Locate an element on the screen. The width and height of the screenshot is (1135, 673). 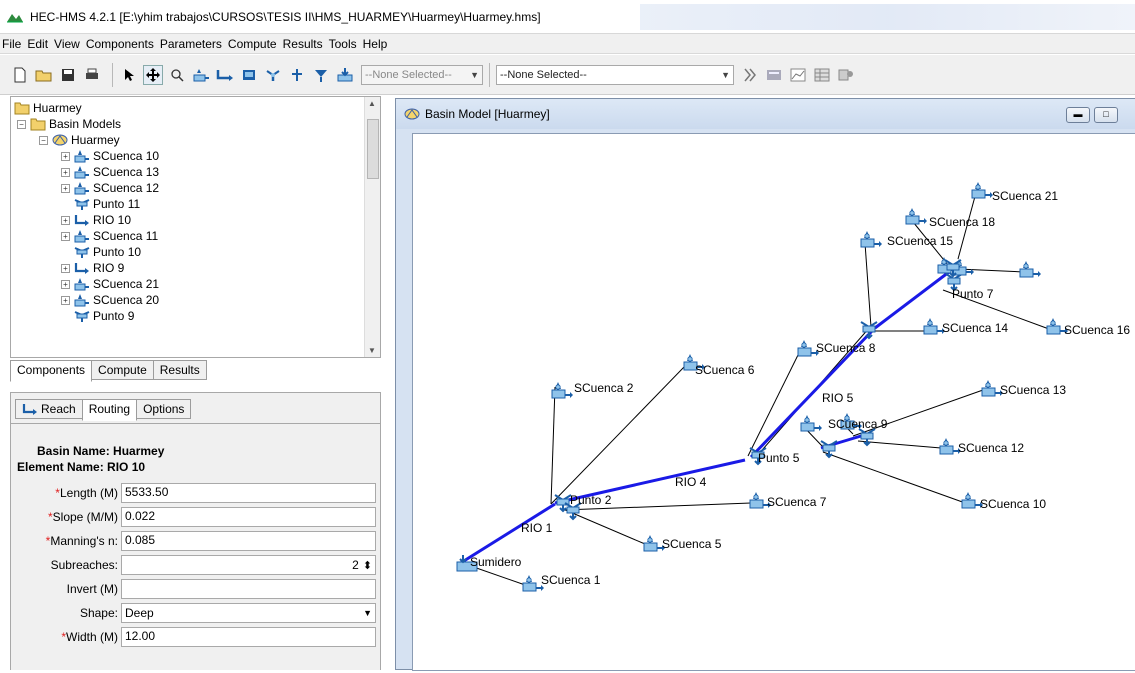
menu-parameters: Parameters is located at coordinates (191, 44).